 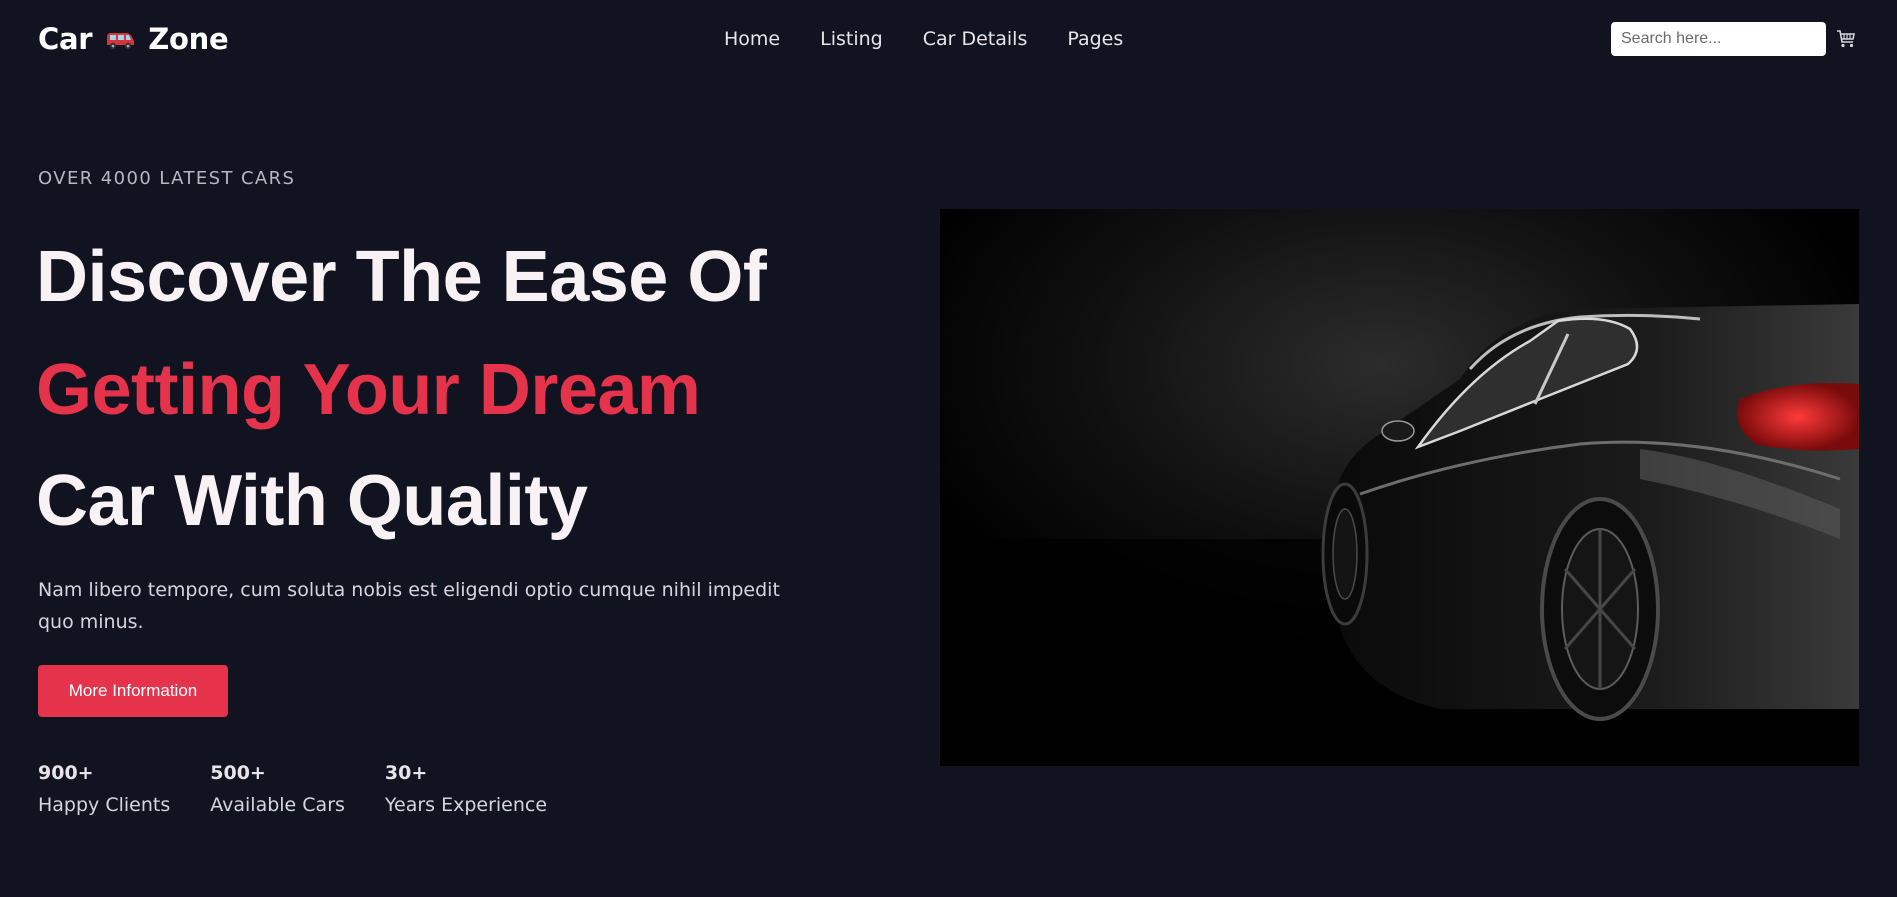 I want to click on stat-value: 500+, so click(x=238, y=773).